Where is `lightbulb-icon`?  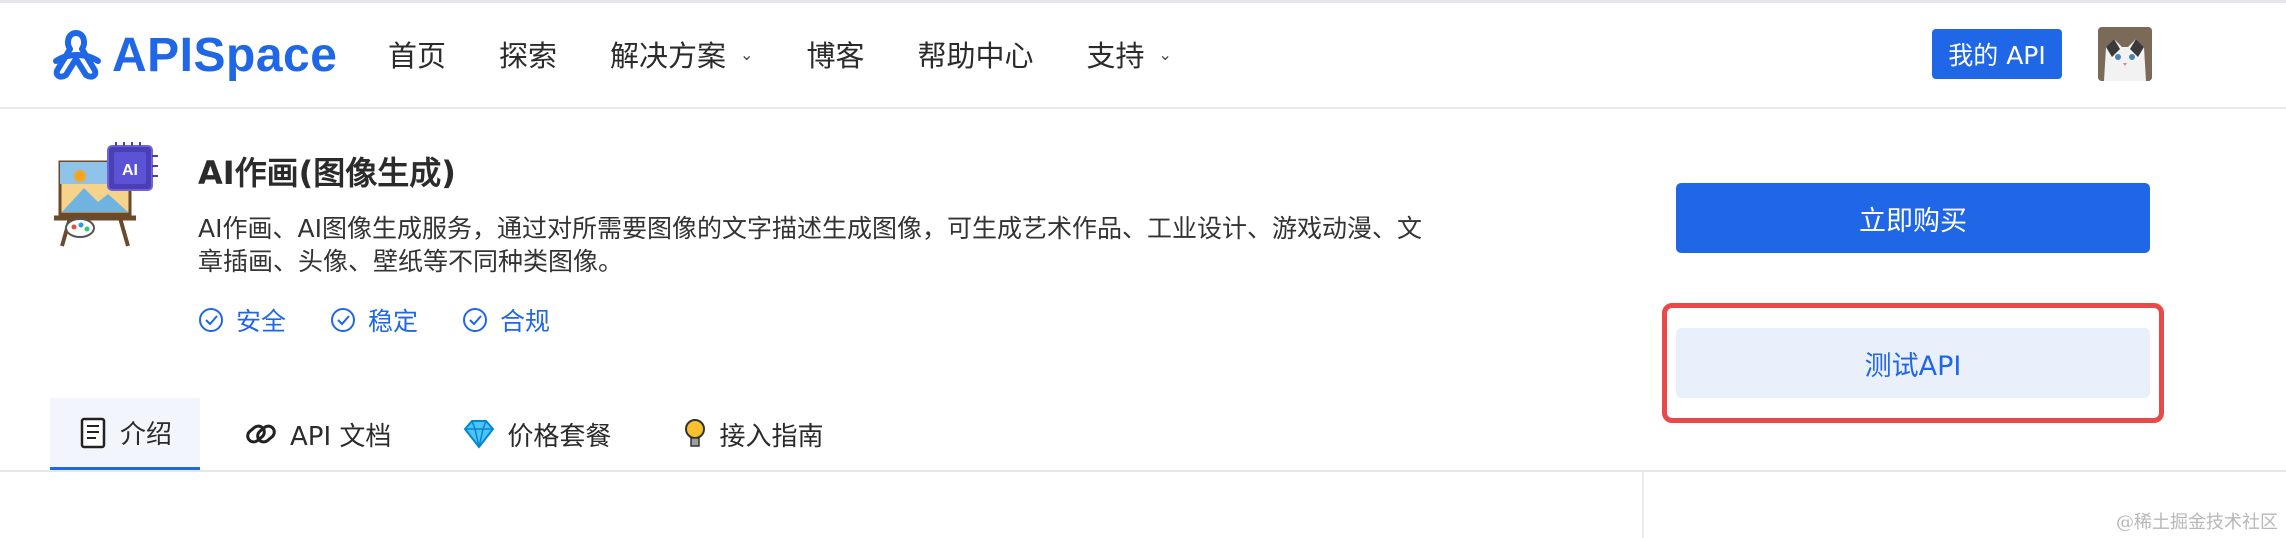
lightbulb-icon is located at coordinates (695, 434).